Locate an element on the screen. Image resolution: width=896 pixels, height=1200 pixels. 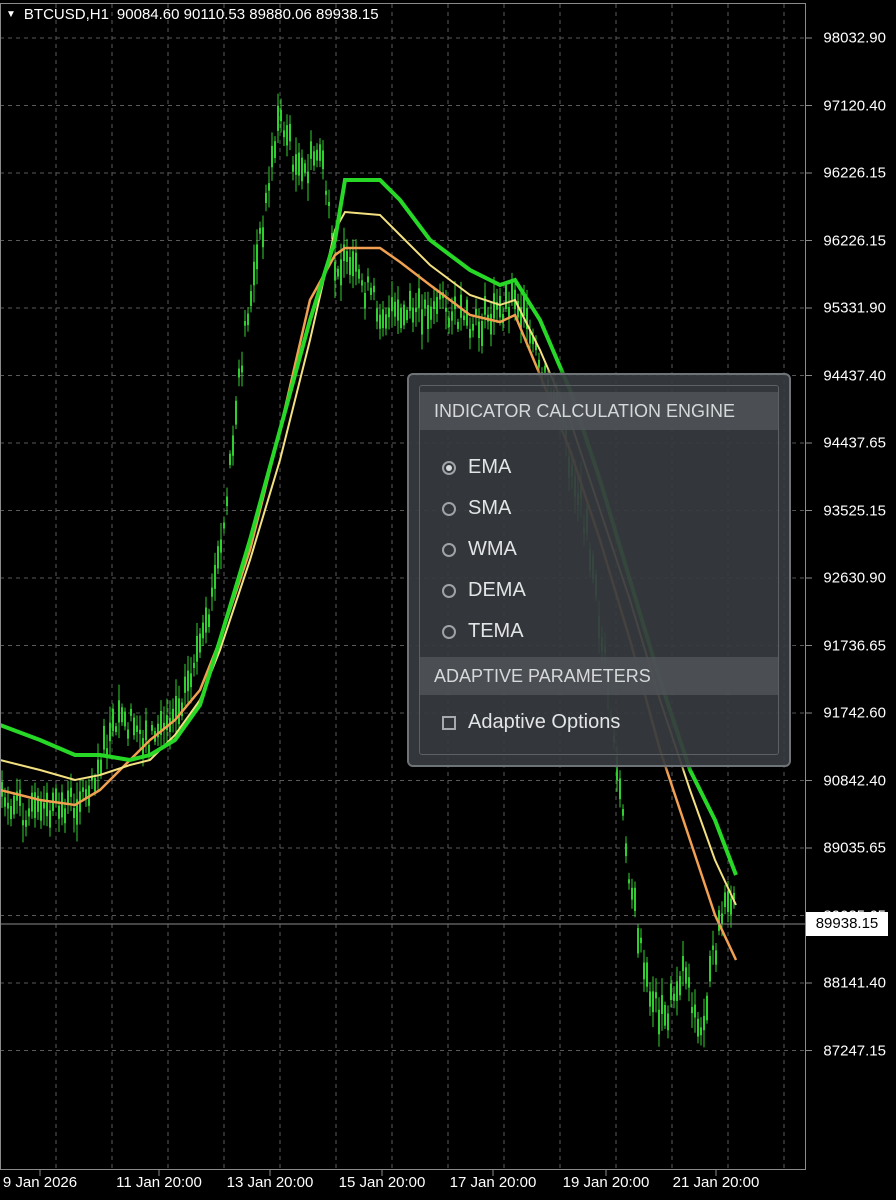
price-axis-label: 96226.15 is located at coordinates (854, 240).